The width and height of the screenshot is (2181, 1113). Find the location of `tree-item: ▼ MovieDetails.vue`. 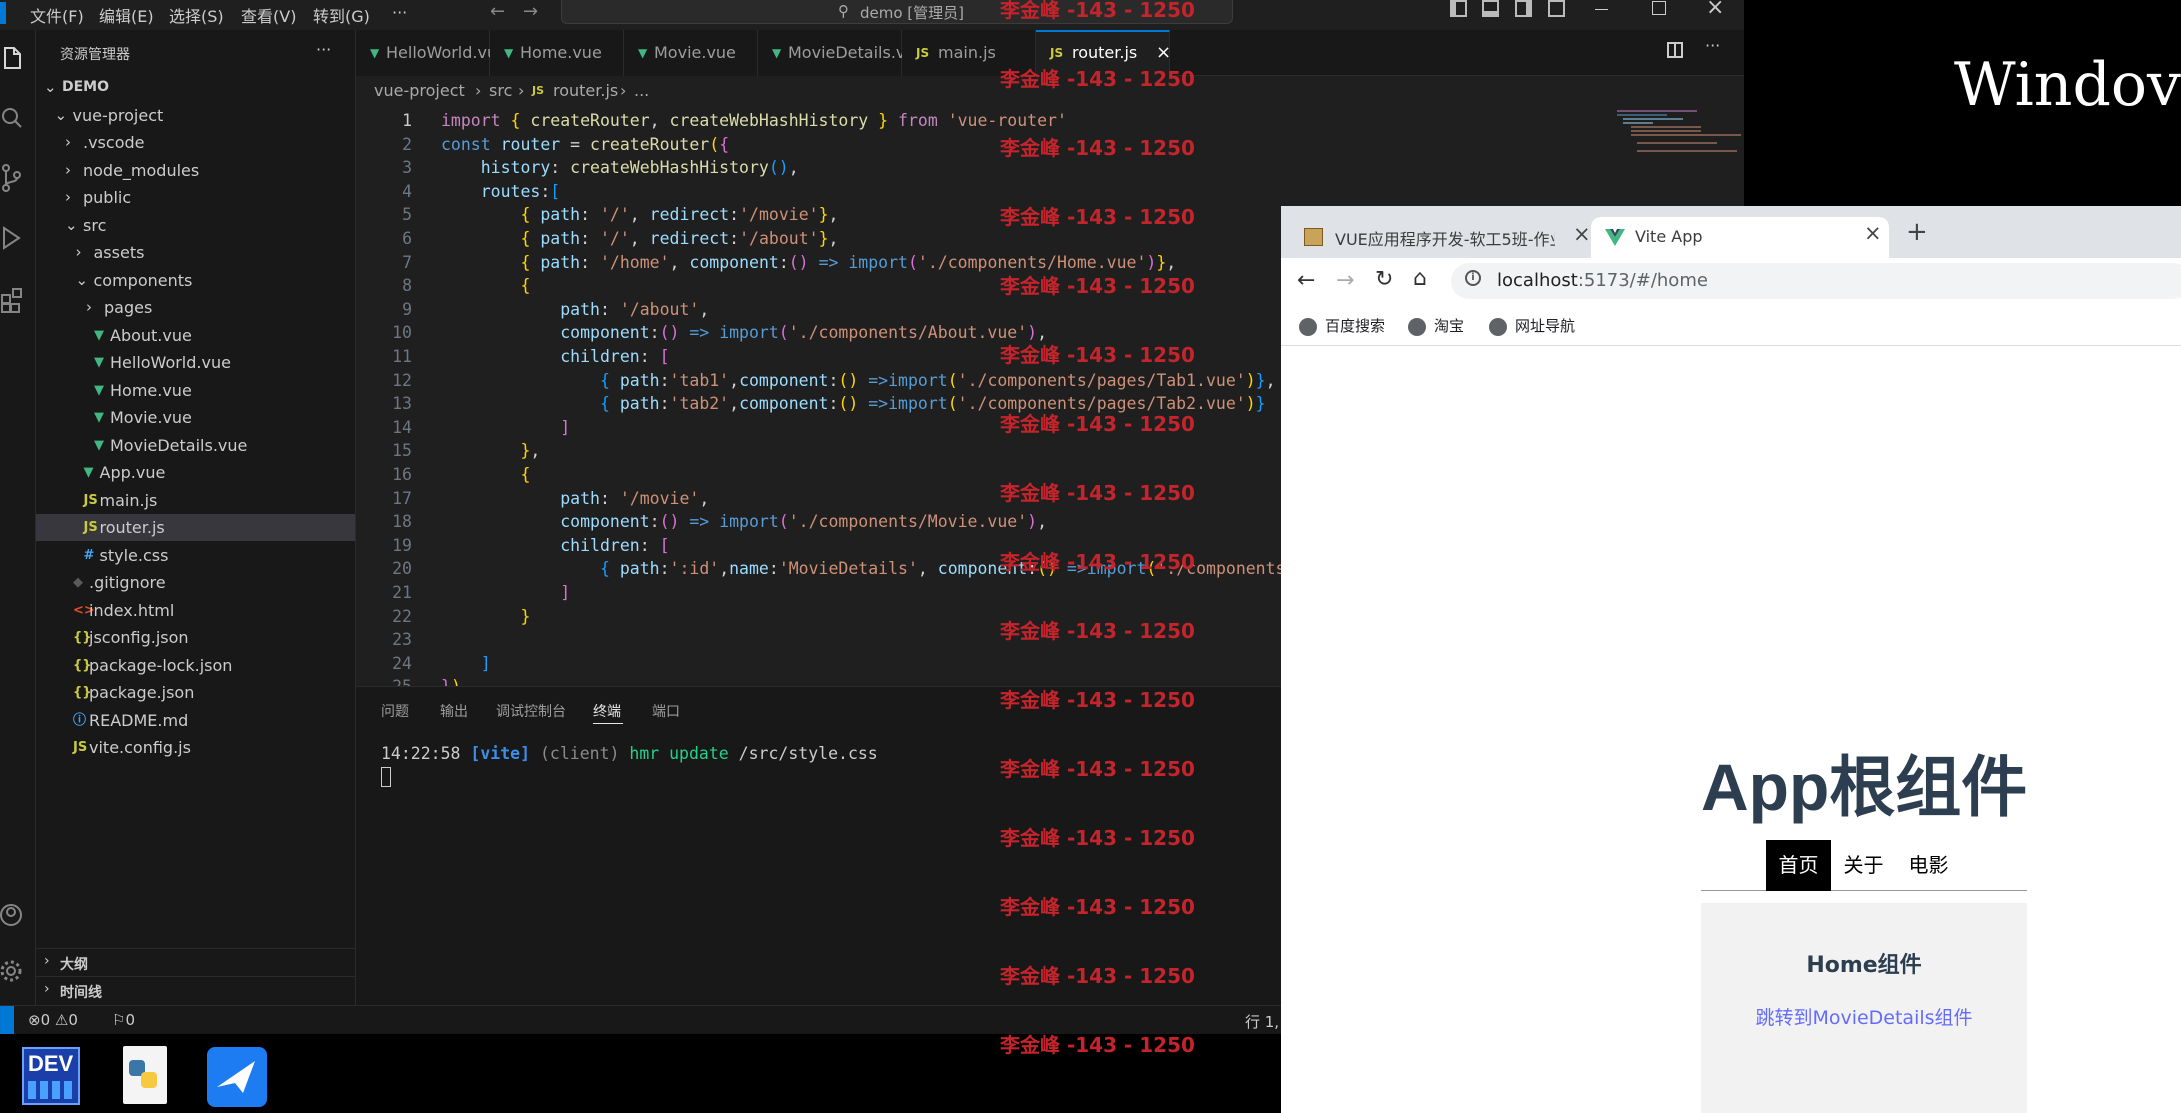

tree-item: ▼ MovieDetails.vue is located at coordinates (195, 445).